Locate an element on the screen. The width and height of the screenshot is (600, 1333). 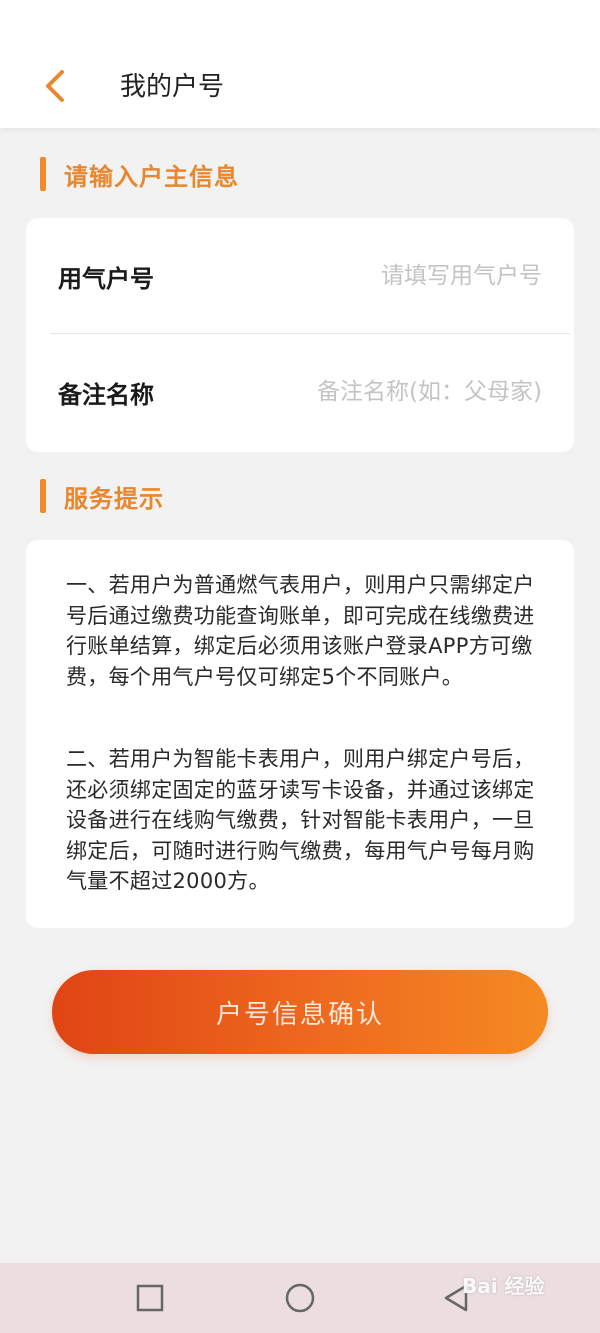
circle-icon is located at coordinates (300, 1298).